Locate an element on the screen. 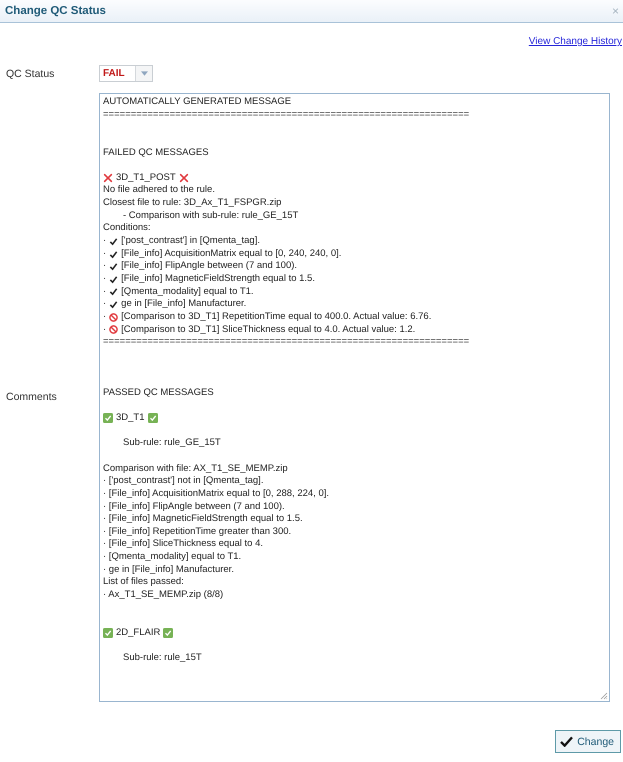 Image resolution: width=623 pixels, height=762 pixels. dropdown-arrow-icon is located at coordinates (144, 73).